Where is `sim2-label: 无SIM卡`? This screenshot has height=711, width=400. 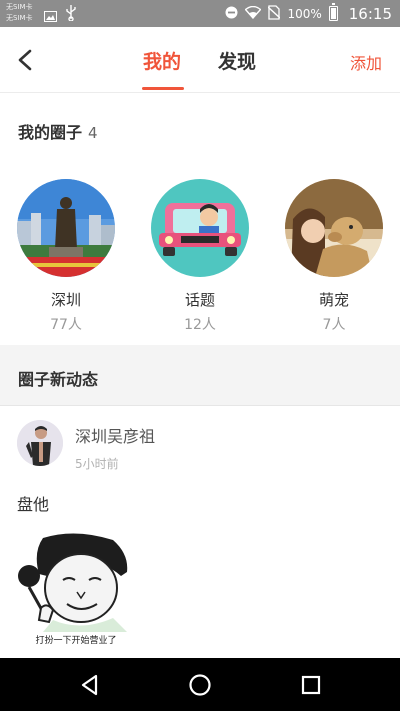 sim2-label: 无SIM卡 is located at coordinates (19, 18).